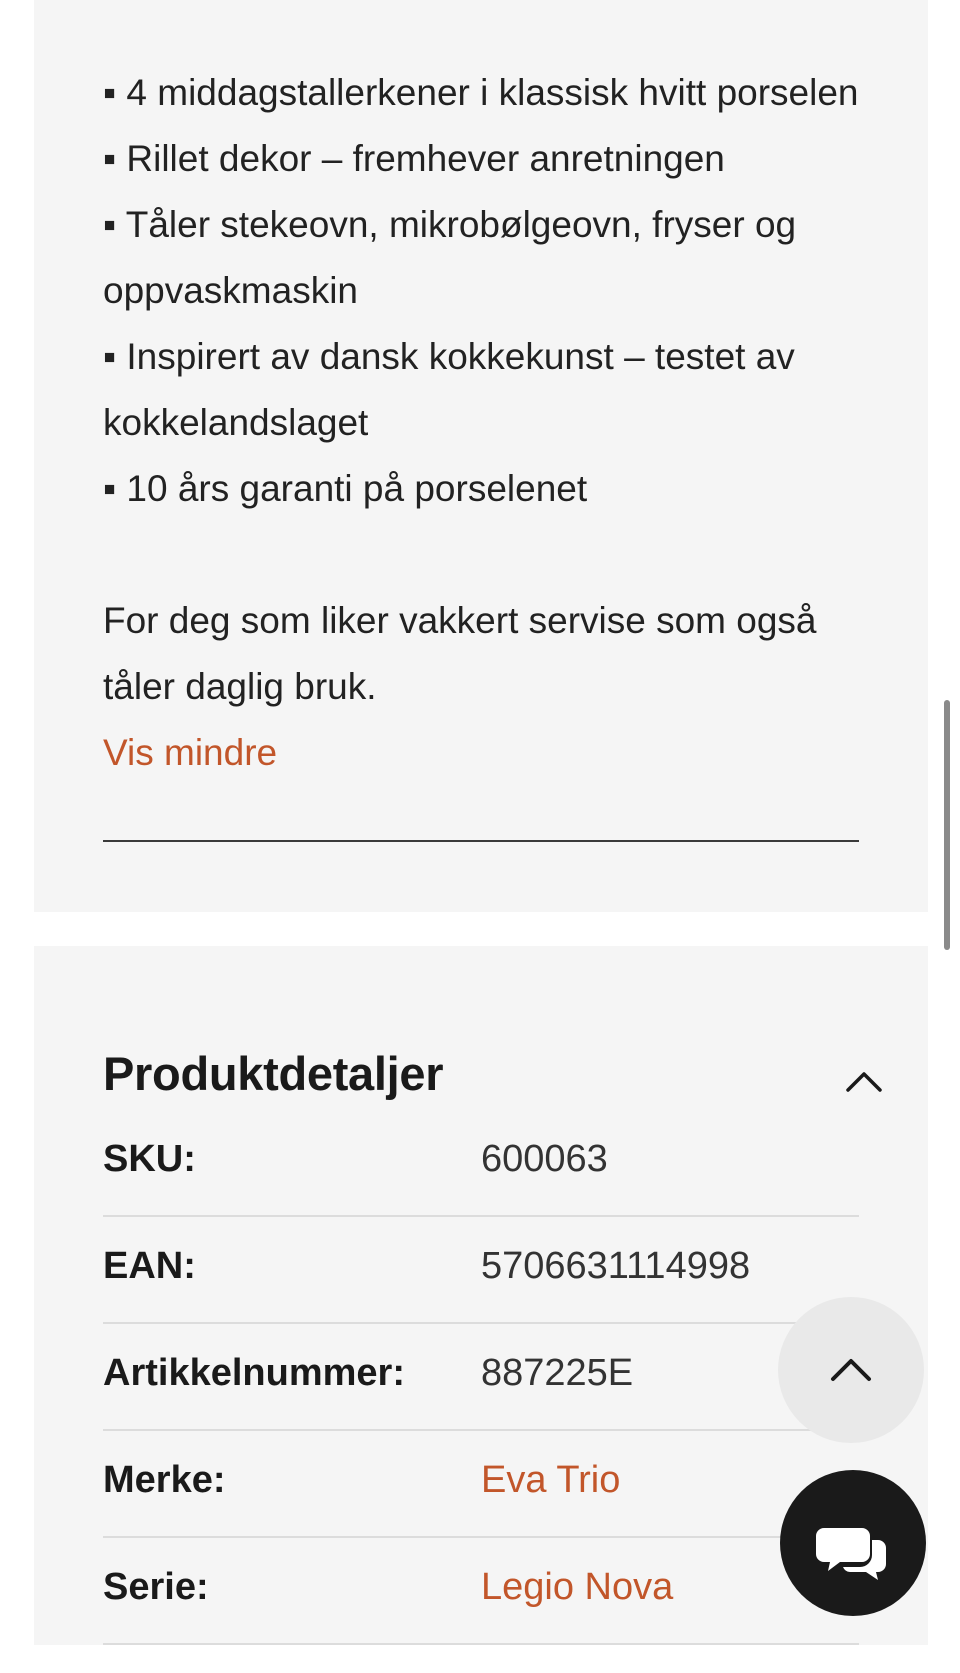 The image size is (960, 1673). Describe the element at coordinates (414, 158) in the screenshot. I see `description-bullet: ▪ Rillet dekor – fremhever anretningen` at that location.